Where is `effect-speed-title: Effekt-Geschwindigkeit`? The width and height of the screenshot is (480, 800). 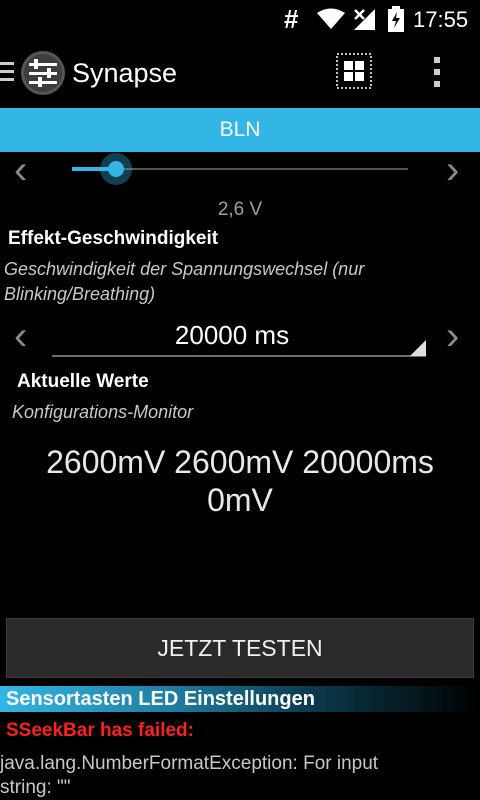 effect-speed-title: Effekt-Geschwindigkeit is located at coordinates (113, 238).